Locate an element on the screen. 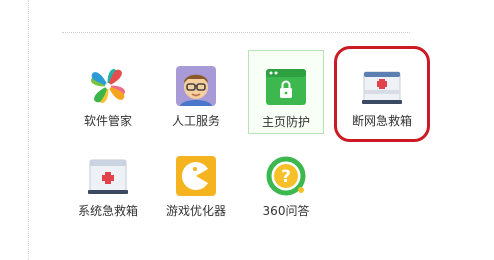  person-glasses-icon is located at coordinates (196, 86).